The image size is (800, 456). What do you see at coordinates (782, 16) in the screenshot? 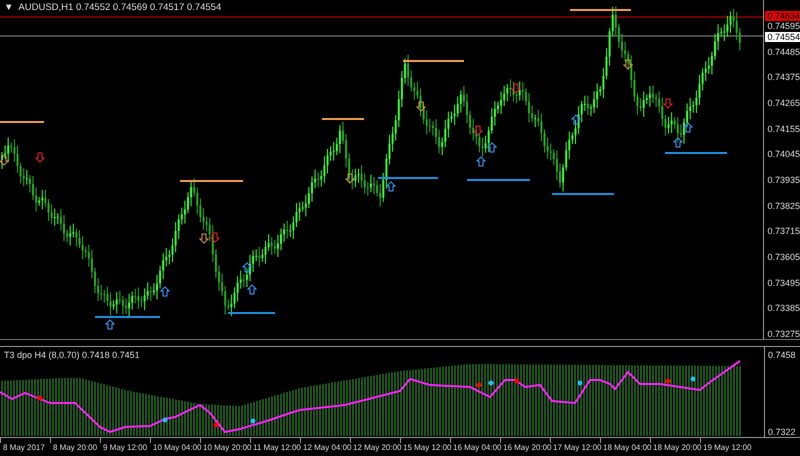
I see `ask-price-tag: 0.74634` at bounding box center [782, 16].